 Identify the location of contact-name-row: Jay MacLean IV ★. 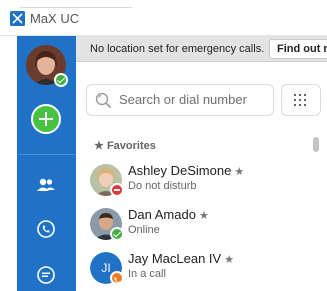
(181, 258).